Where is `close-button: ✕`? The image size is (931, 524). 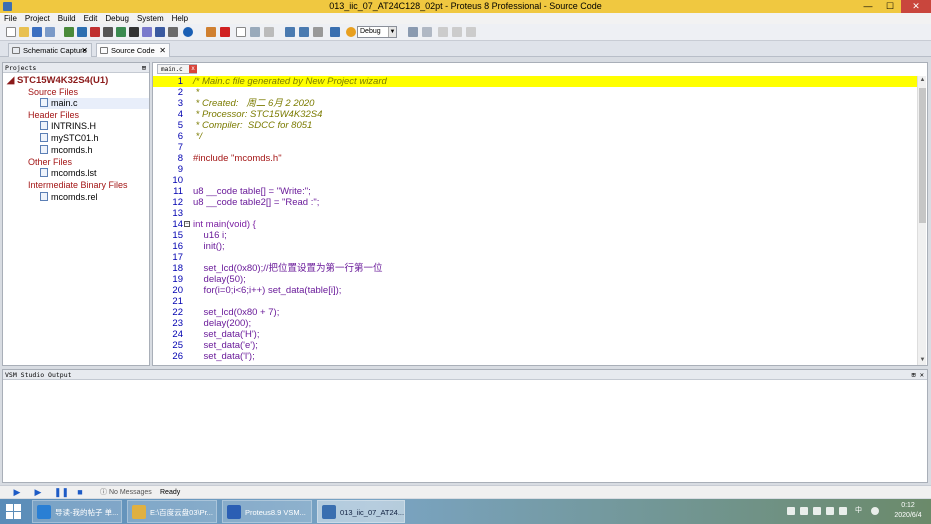
close-button: ✕ is located at coordinates (916, 6).